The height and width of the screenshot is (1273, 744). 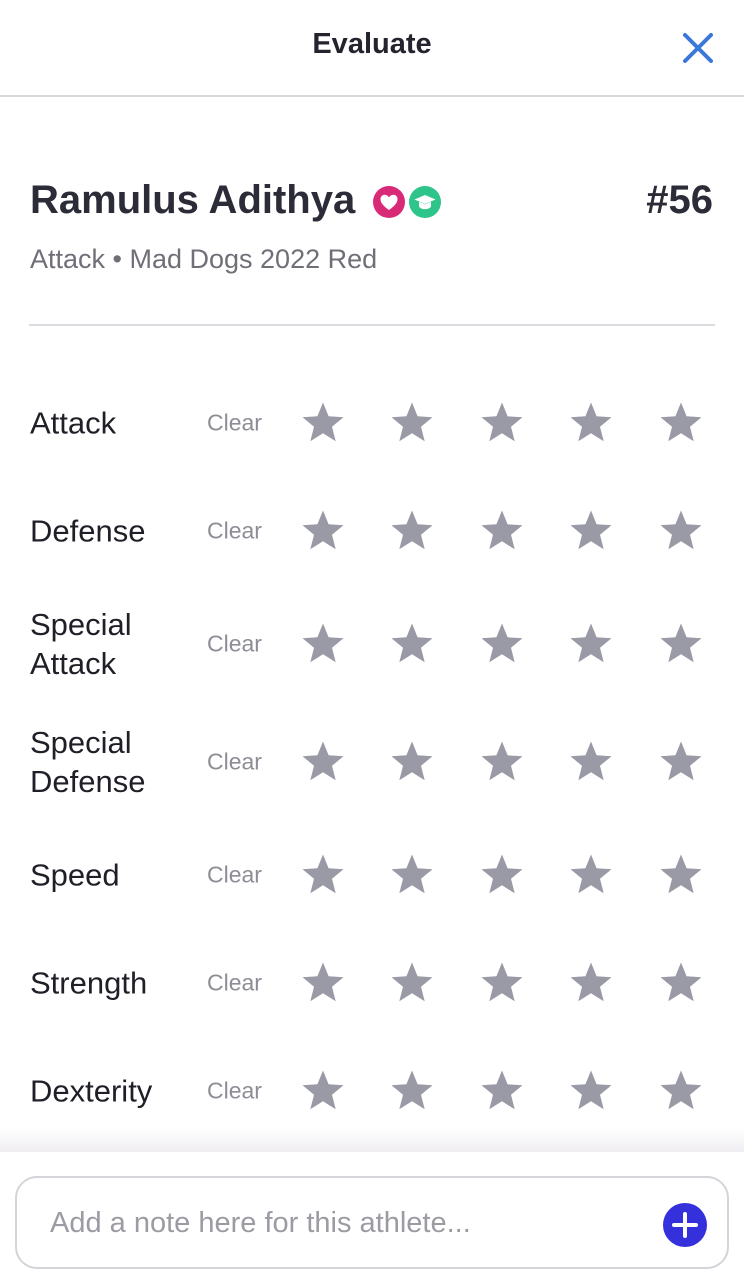 I want to click on rating-label: Attack, so click(x=73, y=423).